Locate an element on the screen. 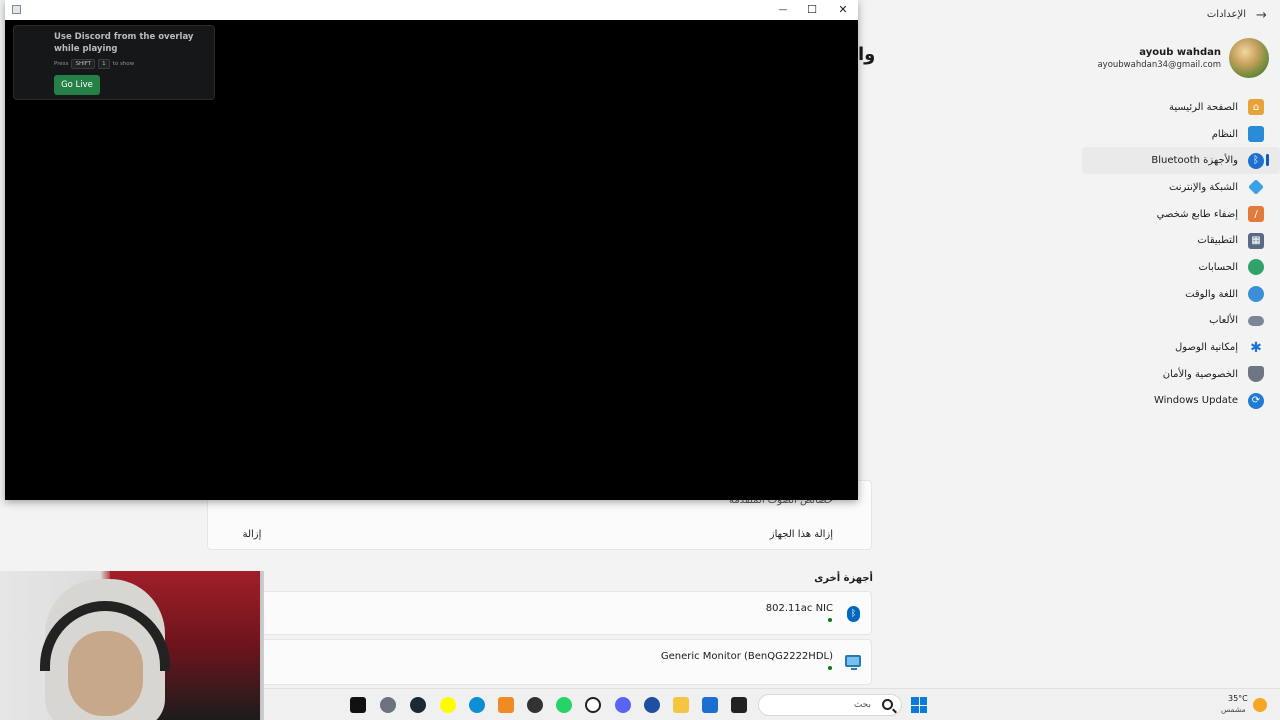 The width and height of the screenshot is (1280, 720). settings-title: الإعدادات is located at coordinates (1226, 14).